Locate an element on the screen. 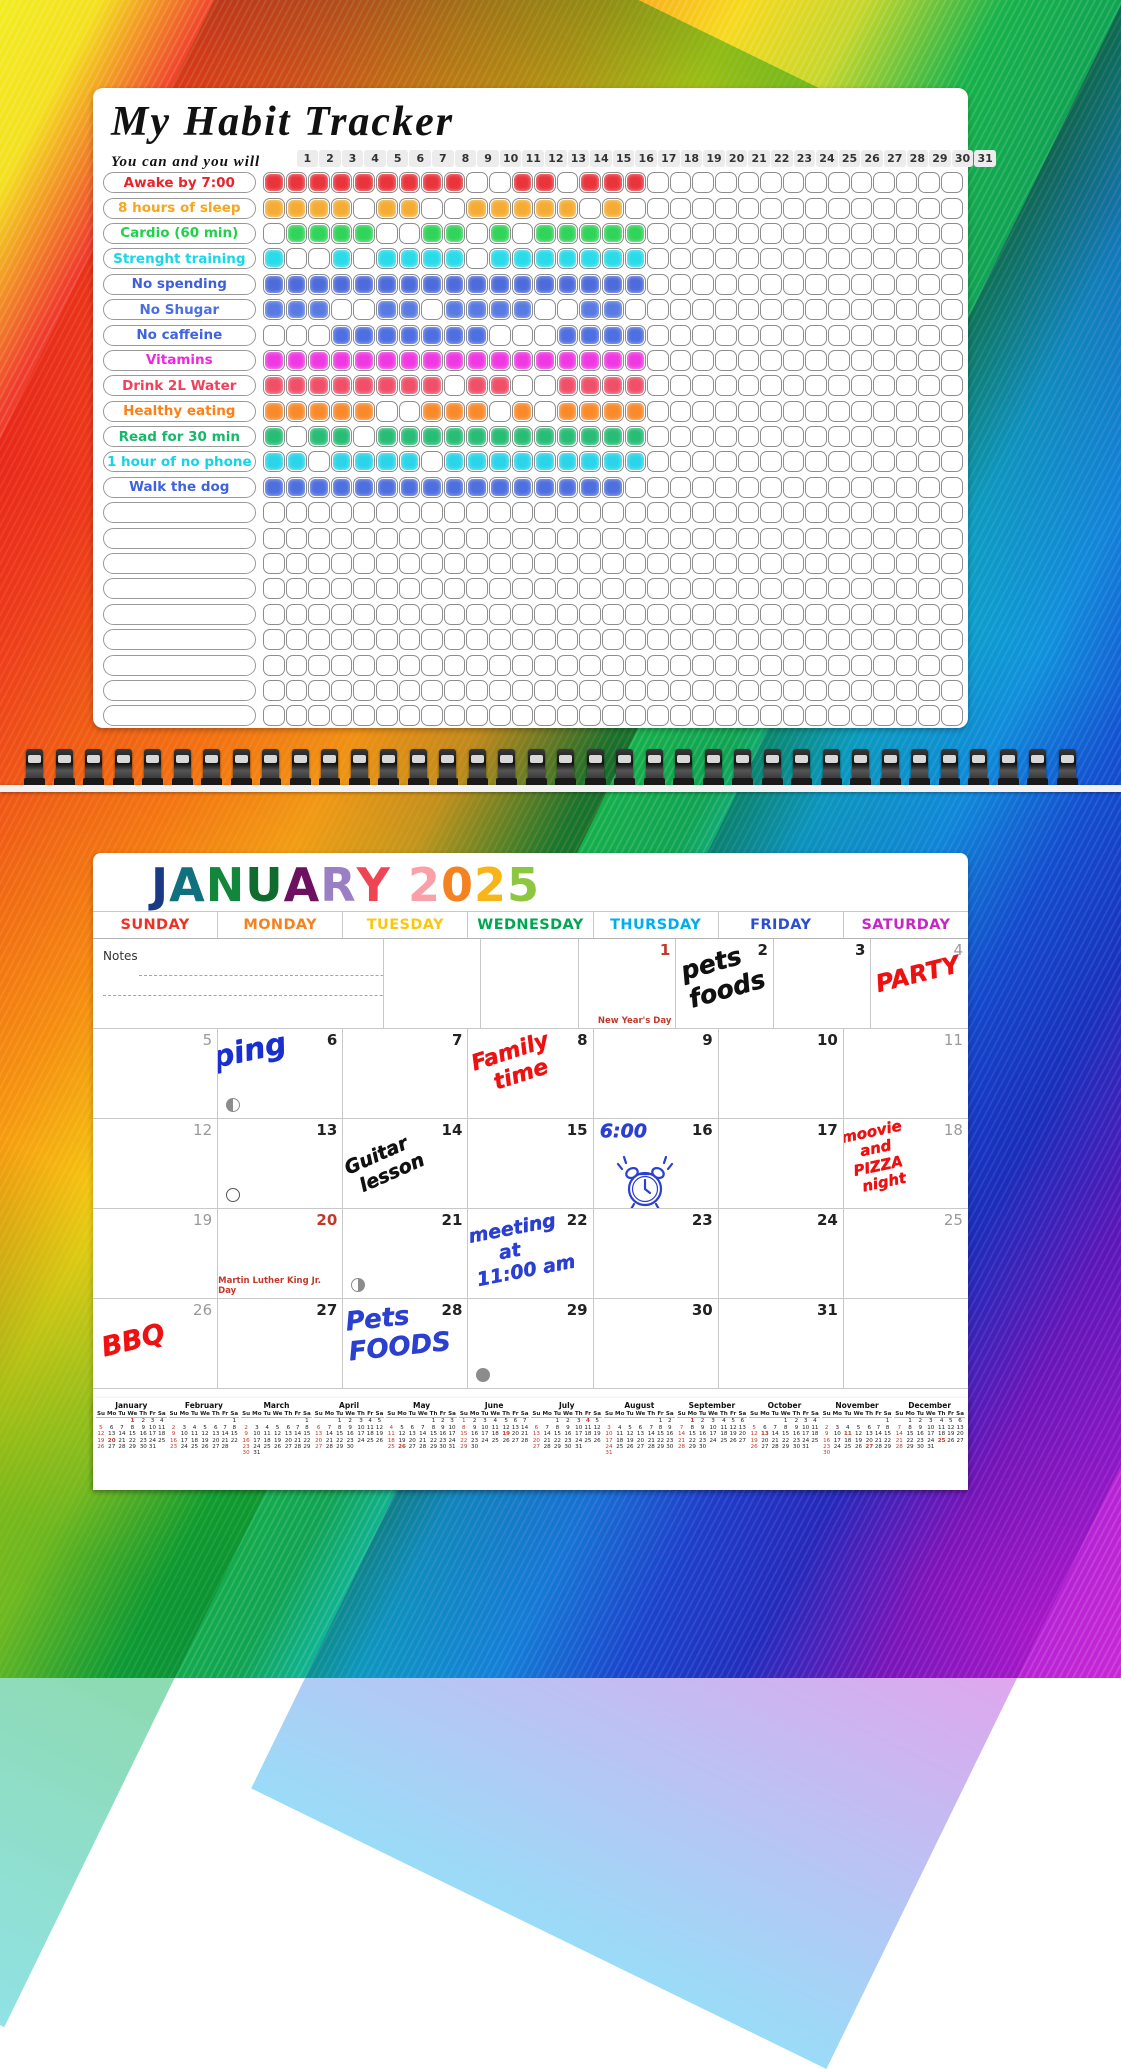 The width and height of the screenshot is (1121, 2069). habit-cell-r22-d21 is located at coordinates (725, 716).